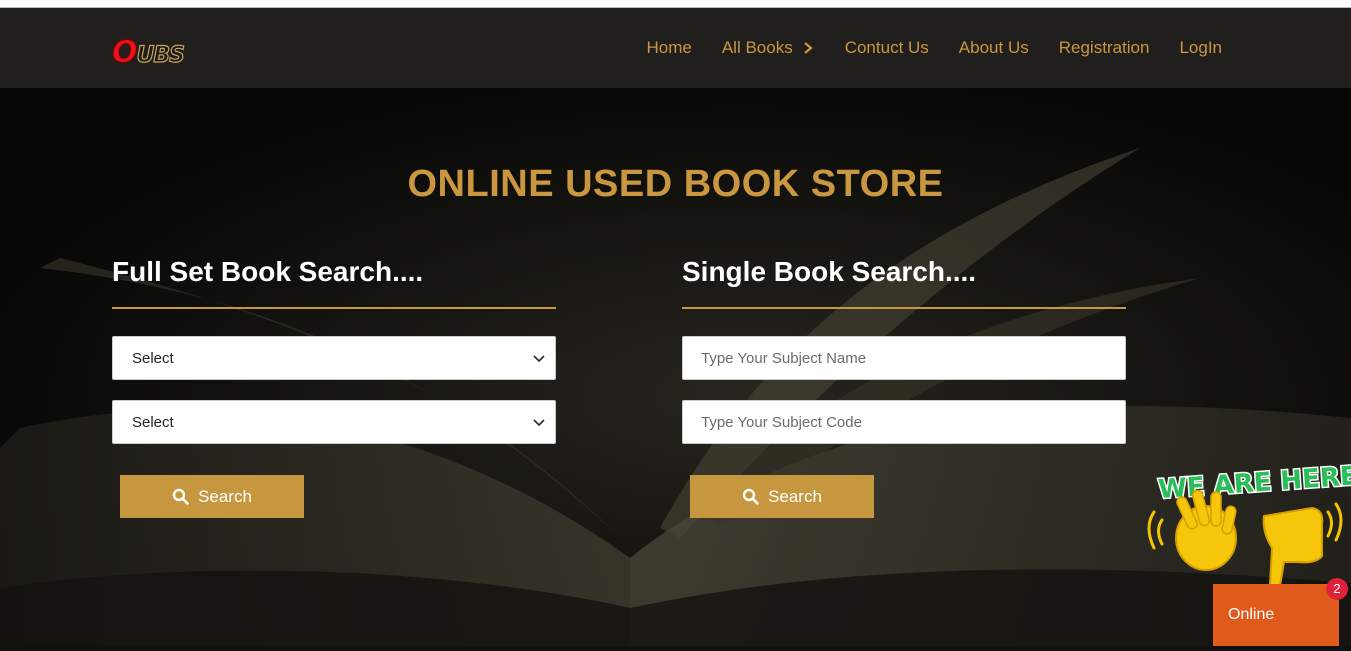 This screenshot has height=651, width=1351. I want to click on full-set-search-button: Search, so click(212, 496).